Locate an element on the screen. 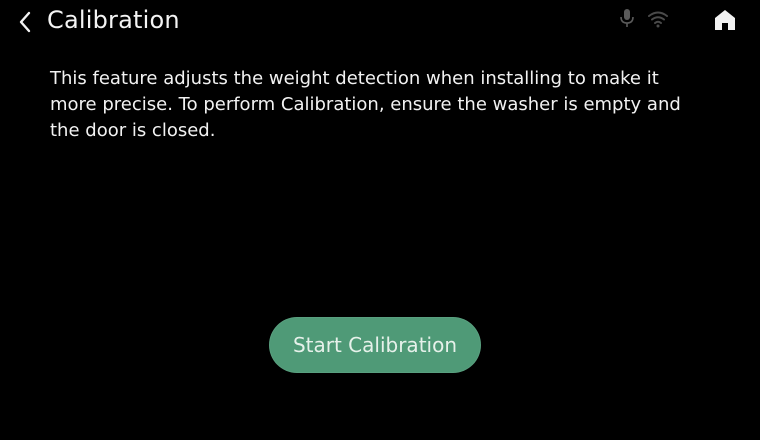  start-calibration-label: Start Calibration is located at coordinates (375, 345).